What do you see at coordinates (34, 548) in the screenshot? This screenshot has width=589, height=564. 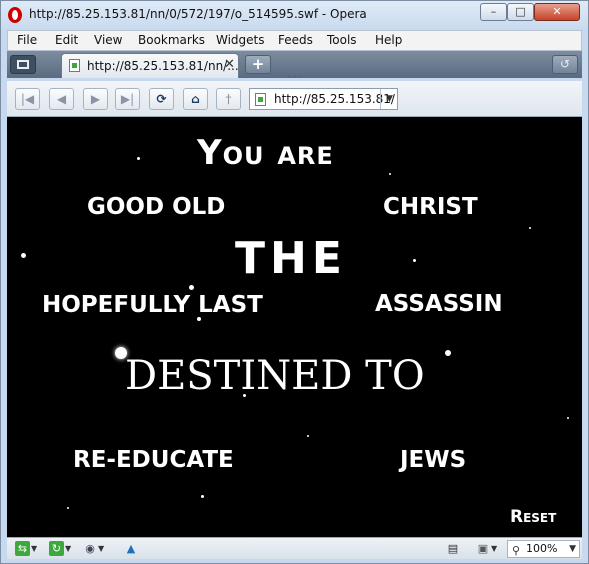 I see `unite-dropdown-icon: ▼` at bounding box center [34, 548].